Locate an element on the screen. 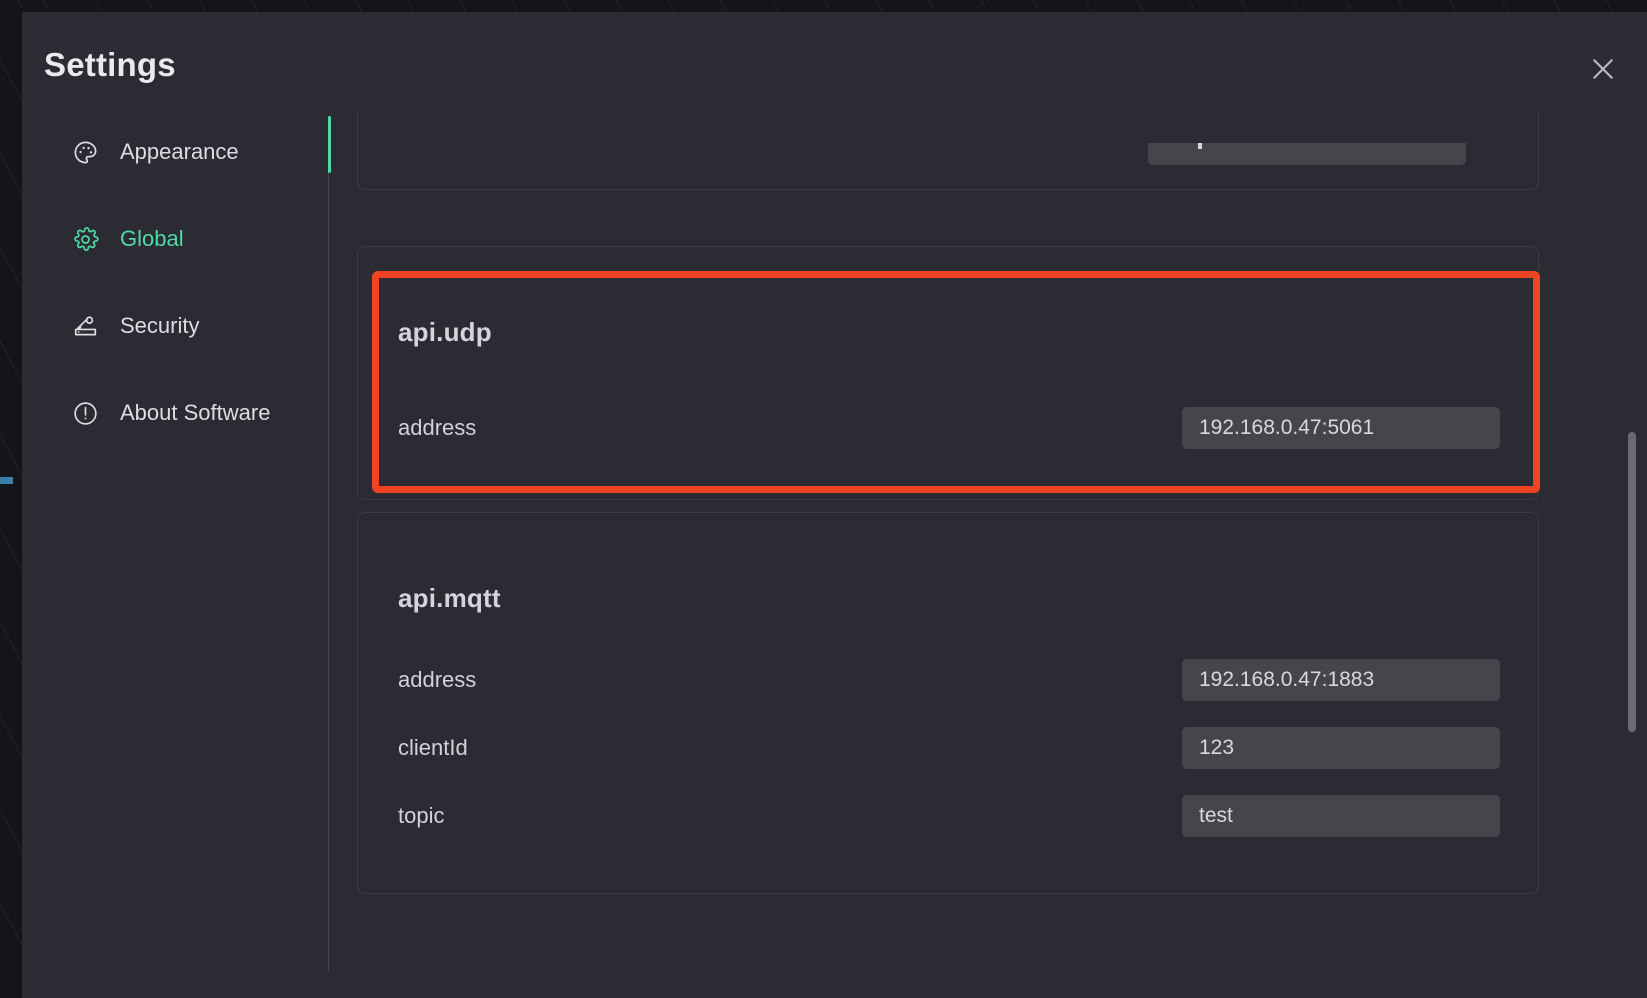 This screenshot has height=998, width=1647. sidebar-item-label: Global is located at coordinates (152, 238).